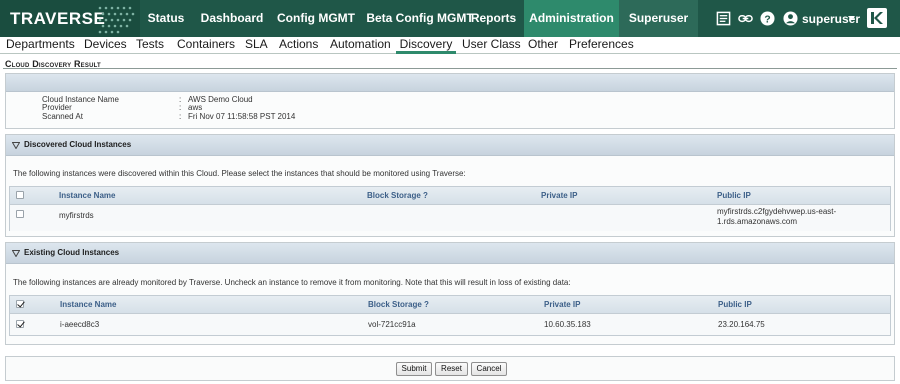 The width and height of the screenshot is (900, 384). What do you see at coordinates (757, 221) in the screenshot?
I see `cell-public-ip-line2: 1.rds.amazonaws.com` at bounding box center [757, 221].